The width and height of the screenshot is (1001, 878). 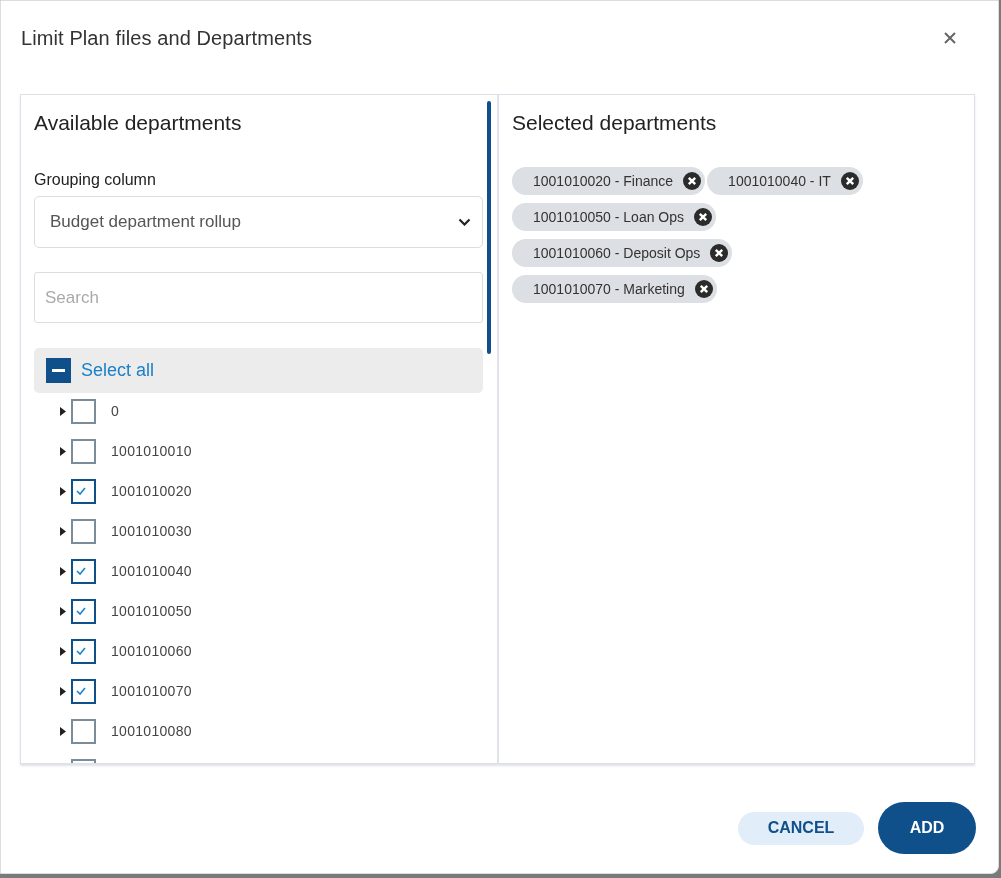 What do you see at coordinates (151, 531) in the screenshot?
I see `tree-item-label: 1001010030` at bounding box center [151, 531].